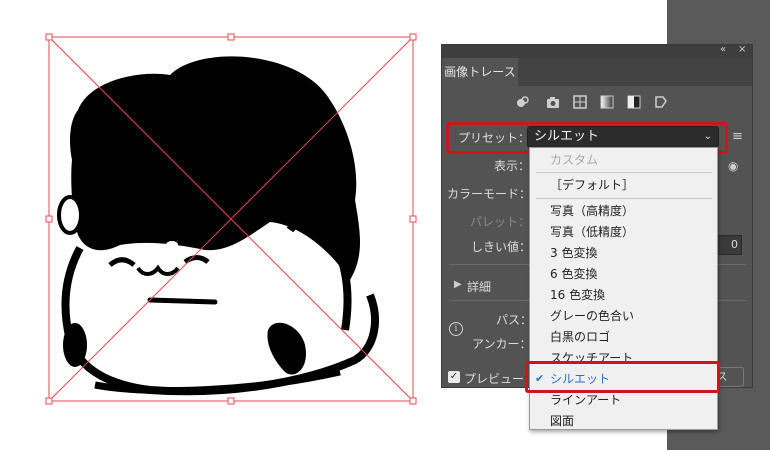 This screenshot has width=770, height=450. What do you see at coordinates (707, 136) in the screenshot?
I see `chevron-down-icon: ⌄` at bounding box center [707, 136].